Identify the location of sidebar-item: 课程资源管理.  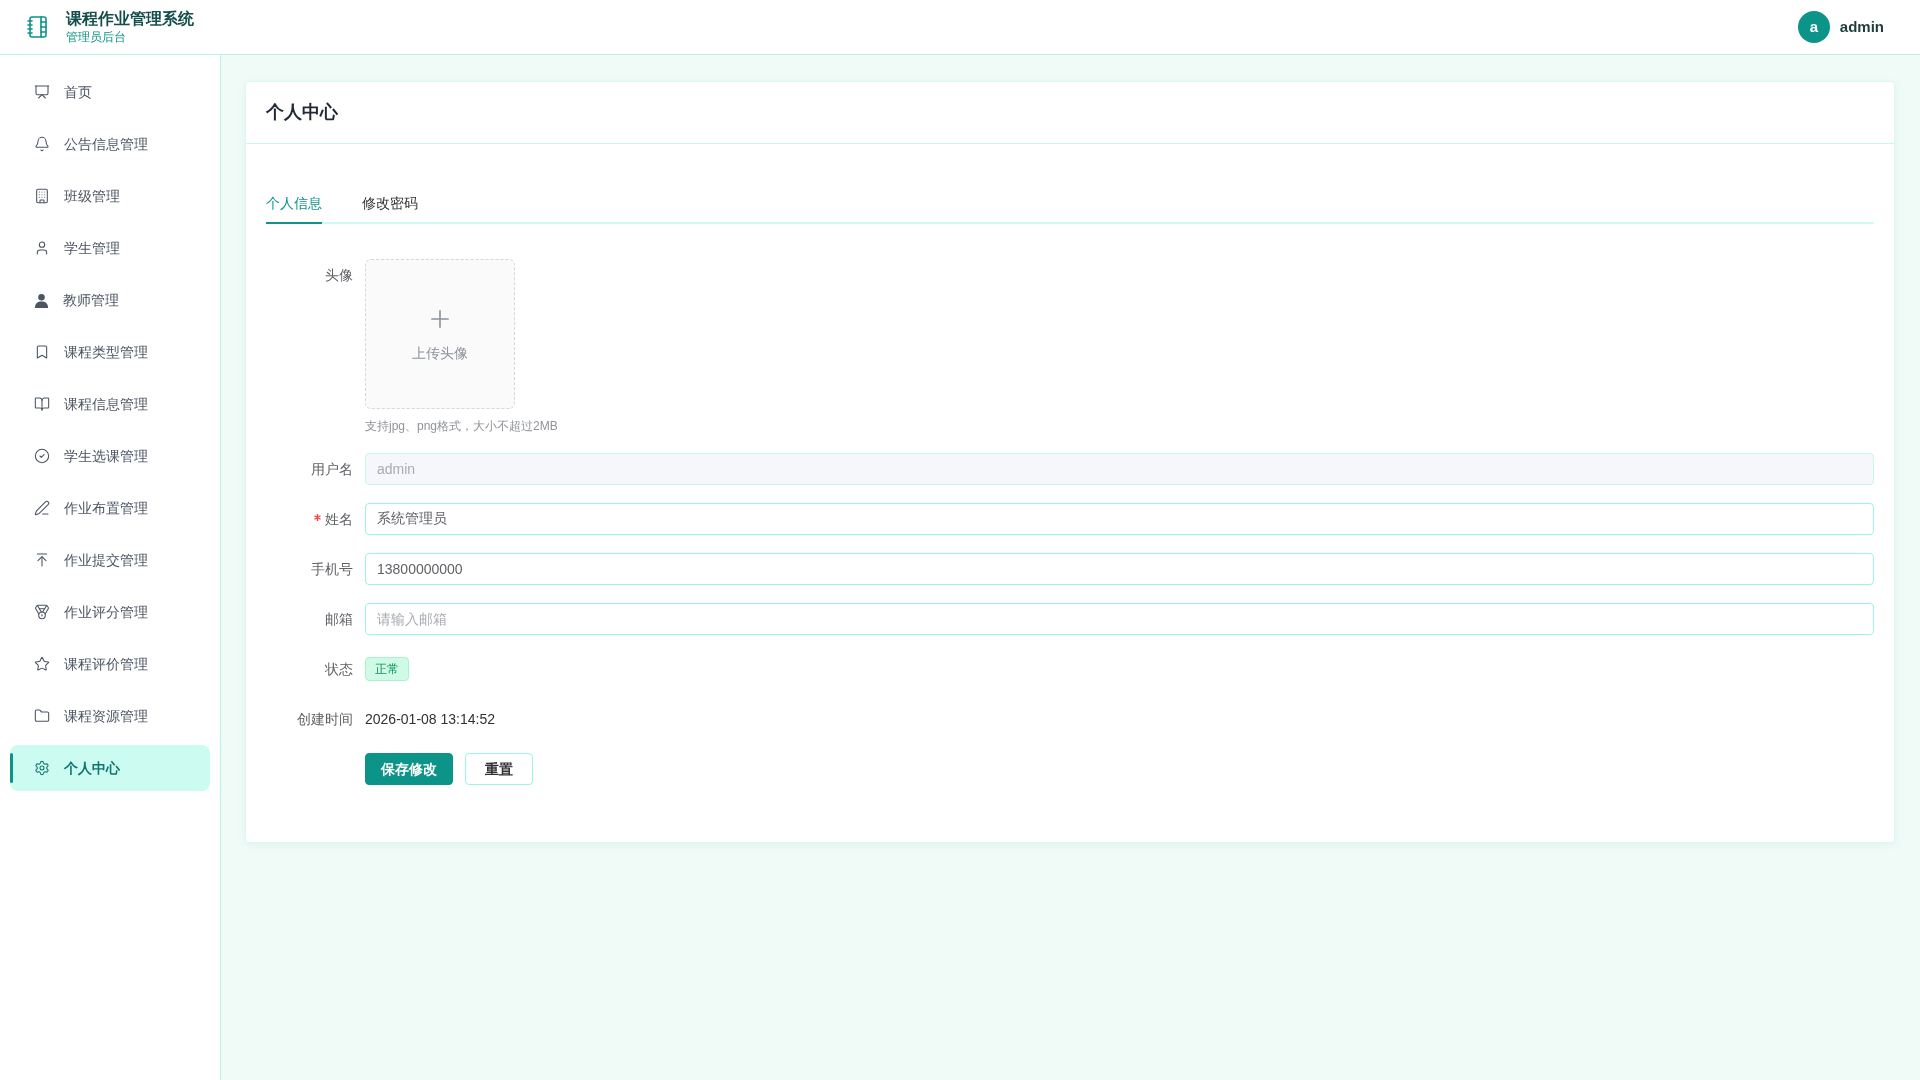
(110, 716).